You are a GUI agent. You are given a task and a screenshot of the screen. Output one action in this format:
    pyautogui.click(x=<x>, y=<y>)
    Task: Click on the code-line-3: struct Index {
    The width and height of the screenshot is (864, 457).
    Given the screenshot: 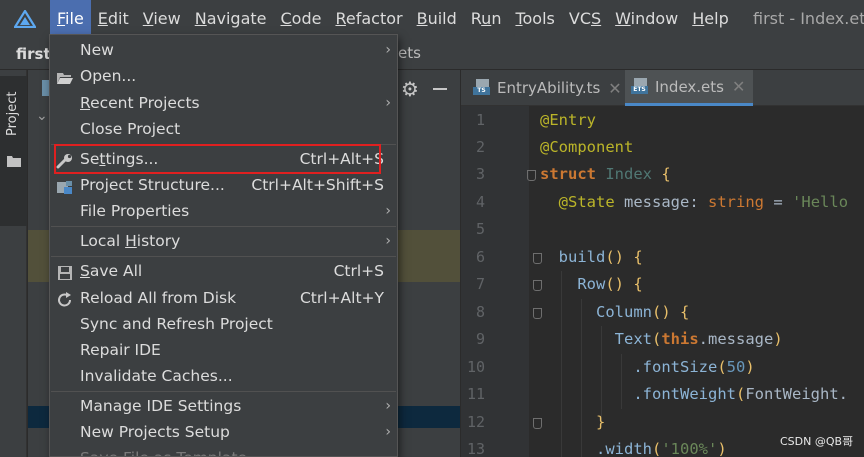 What is the action you would take?
    pyautogui.click(x=605, y=174)
    